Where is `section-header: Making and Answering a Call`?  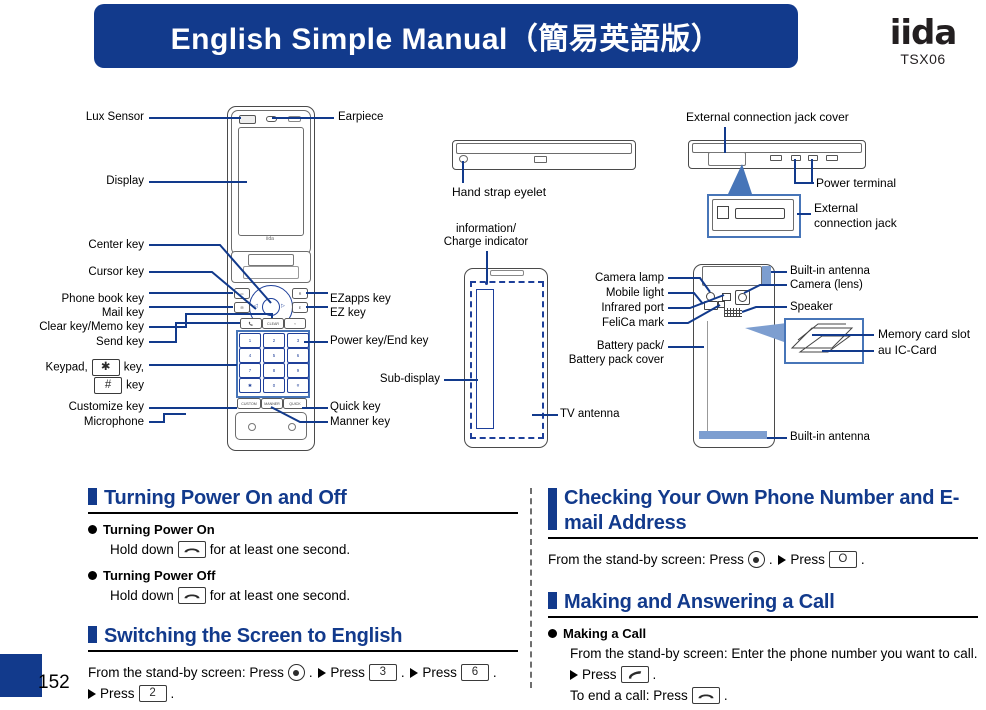 section-header: Making and Answering a Call is located at coordinates (763, 602).